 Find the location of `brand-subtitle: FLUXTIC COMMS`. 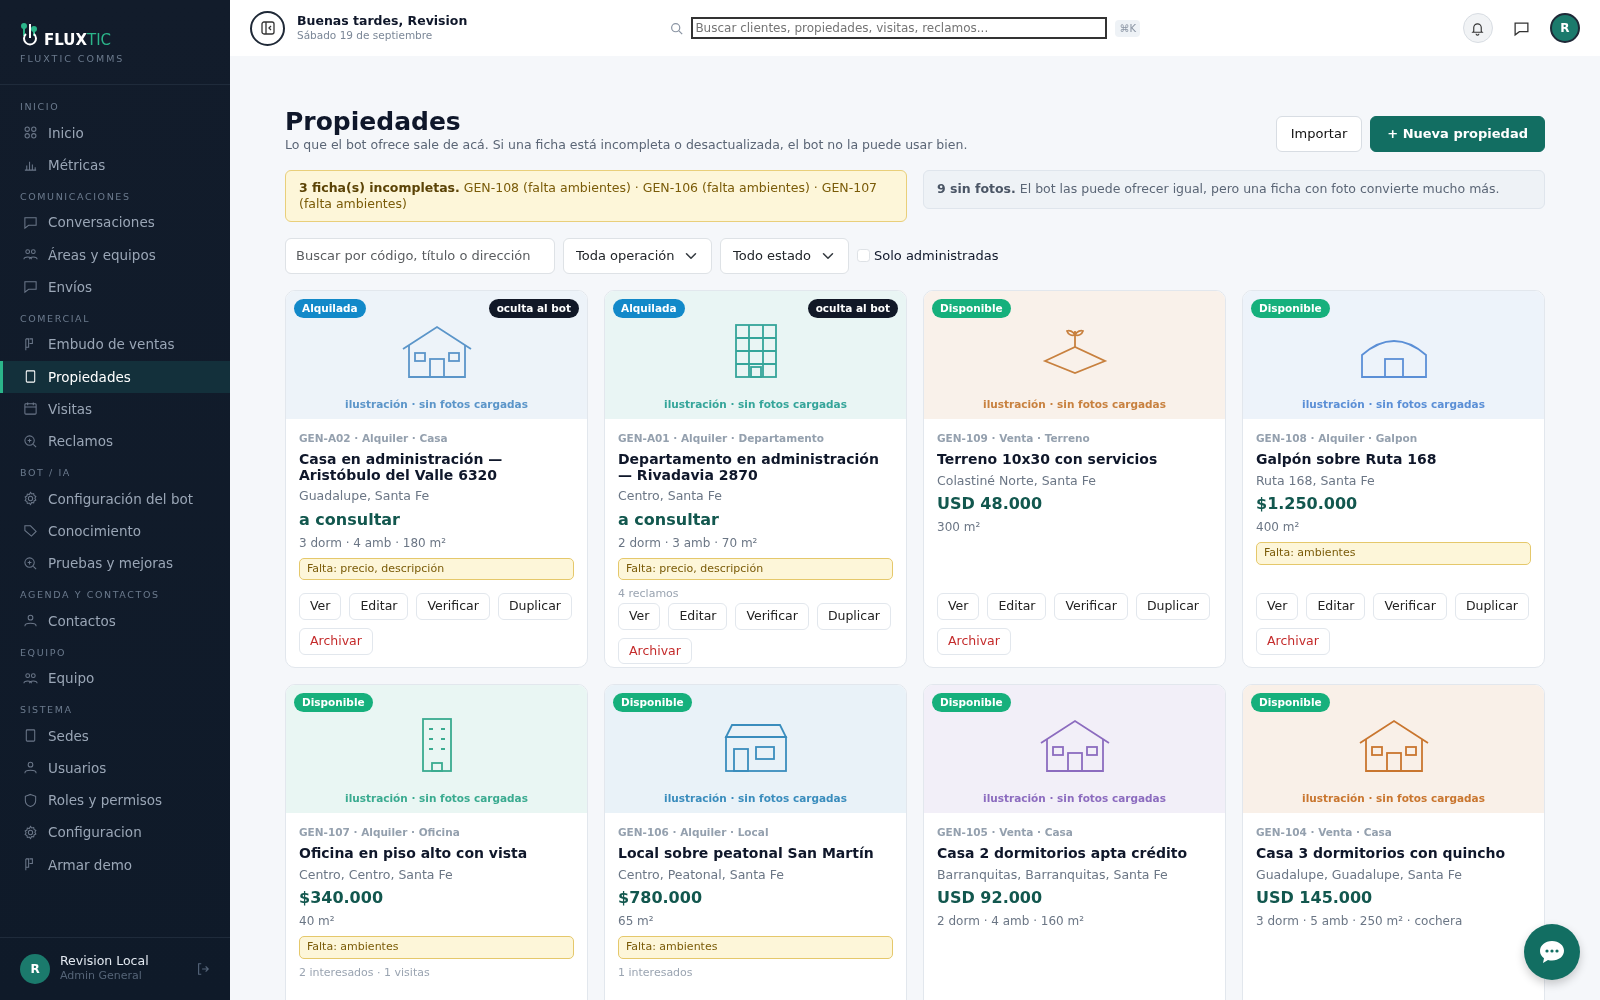

brand-subtitle: FLUXTIC COMMS is located at coordinates (73, 59).